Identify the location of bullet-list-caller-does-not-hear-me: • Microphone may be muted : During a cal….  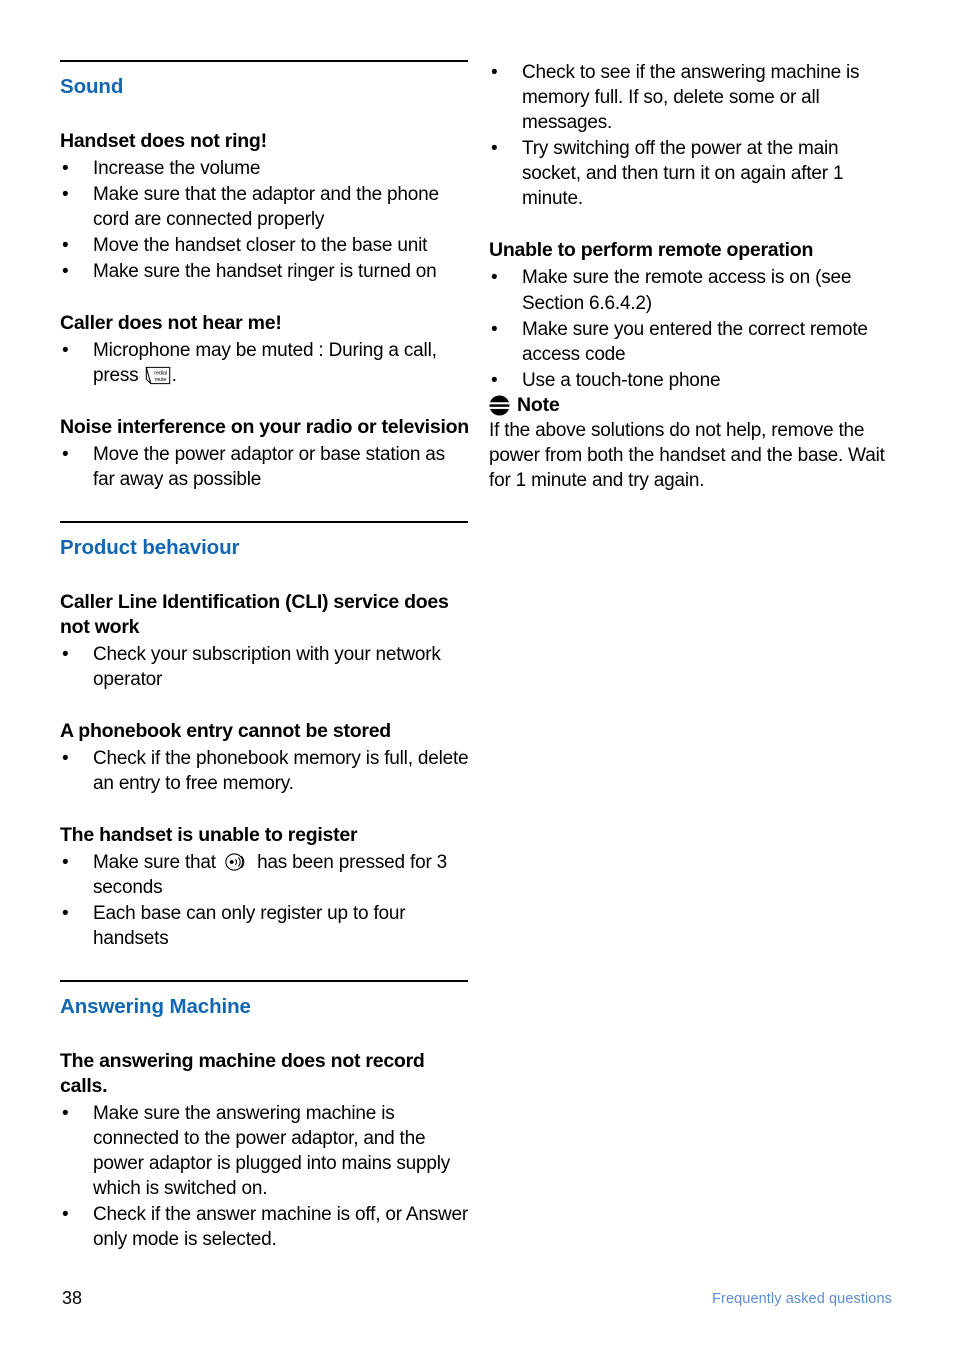
(265, 363).